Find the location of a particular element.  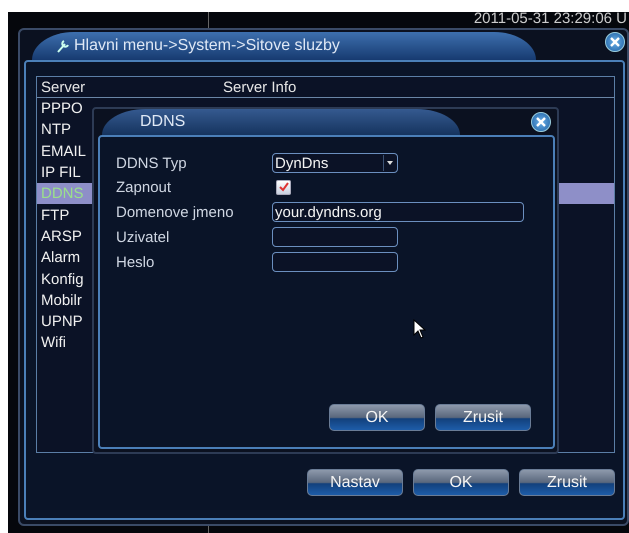

menu-button: Zrusit is located at coordinates (567, 482).